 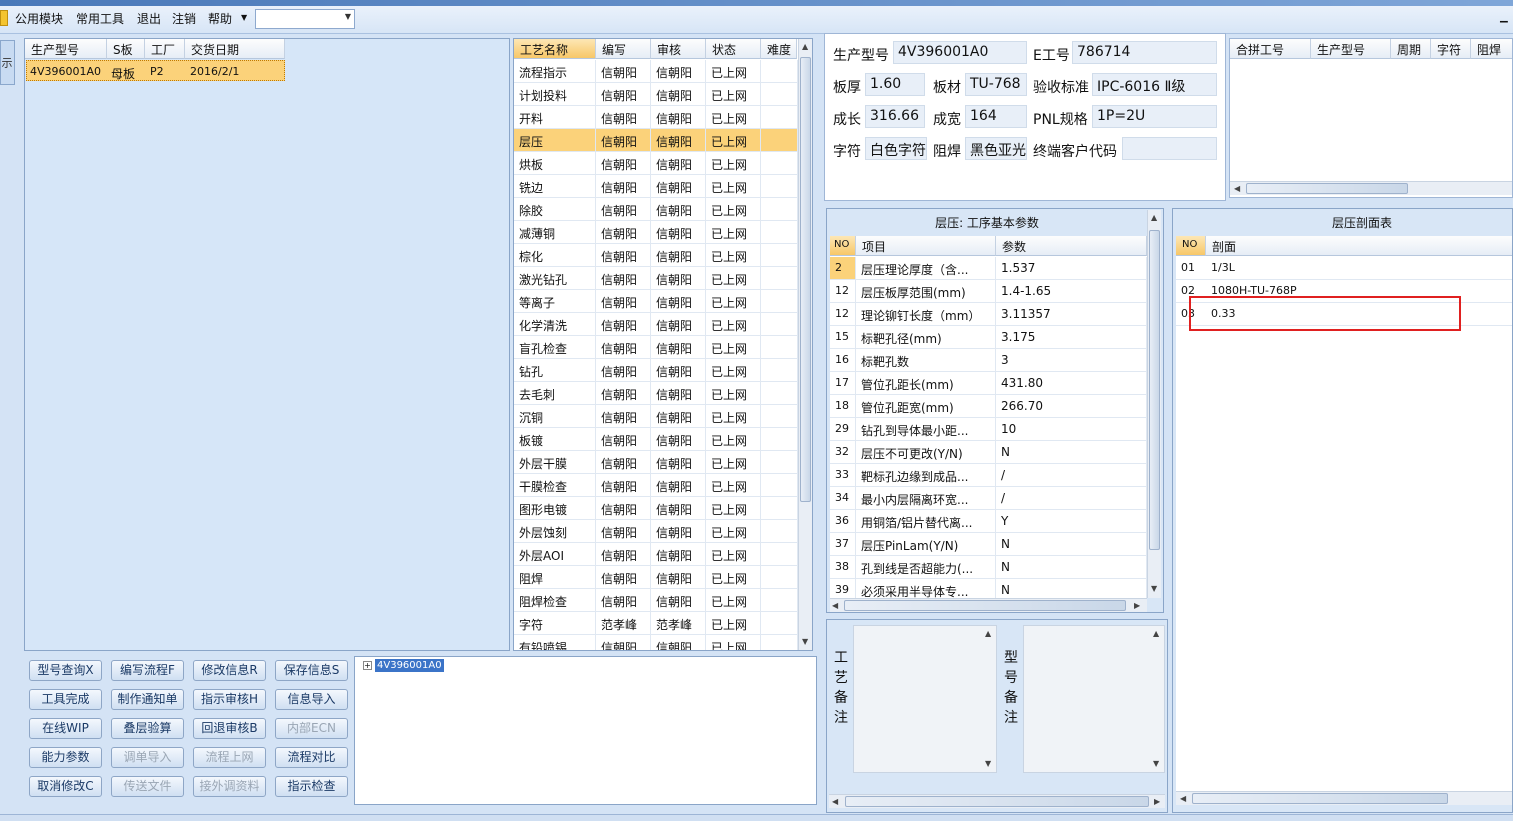 I want to click on table-row: 有铅喷锡 信朝阳 信朝阳 已上网, so click(x=656, y=642).